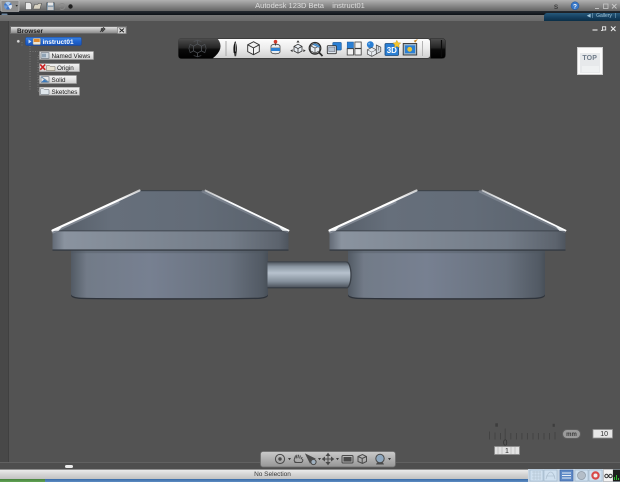 This screenshot has width=620, height=482. Describe the element at coordinates (604, 434) in the screenshot. I see `svg-text: 10` at that location.